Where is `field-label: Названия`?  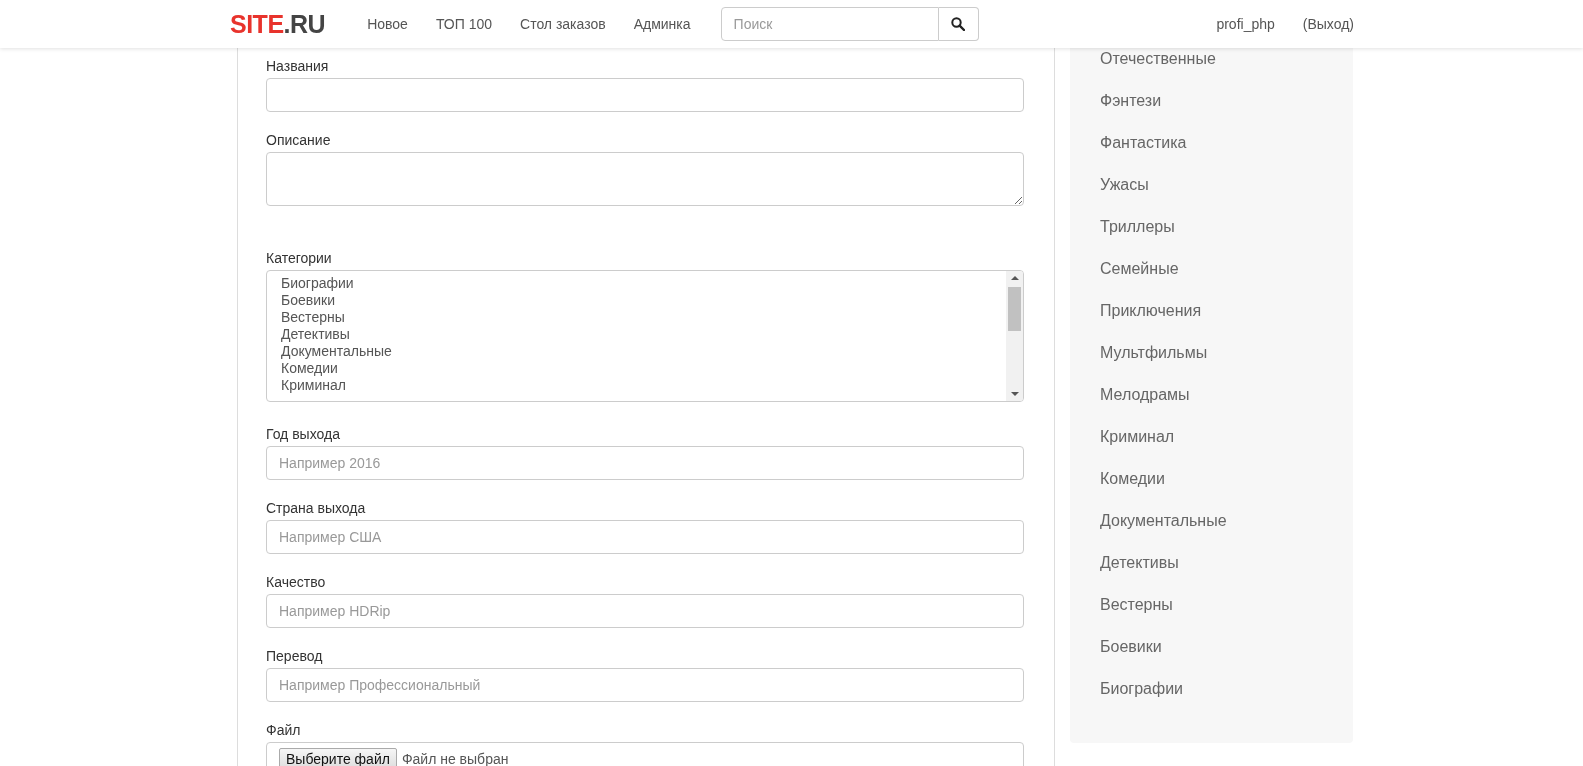
field-label: Названия is located at coordinates (298, 66).